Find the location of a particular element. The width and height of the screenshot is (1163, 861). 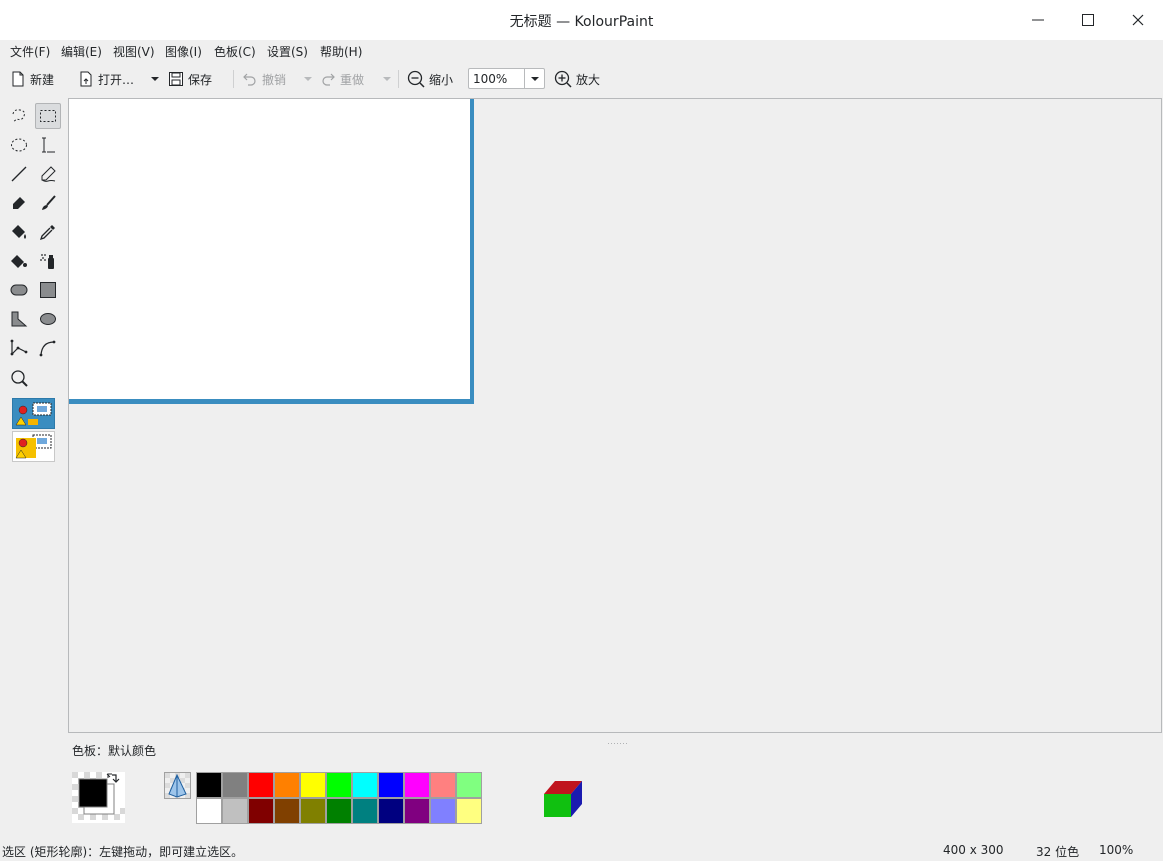

zoom-in-icon is located at coordinates (563, 79).